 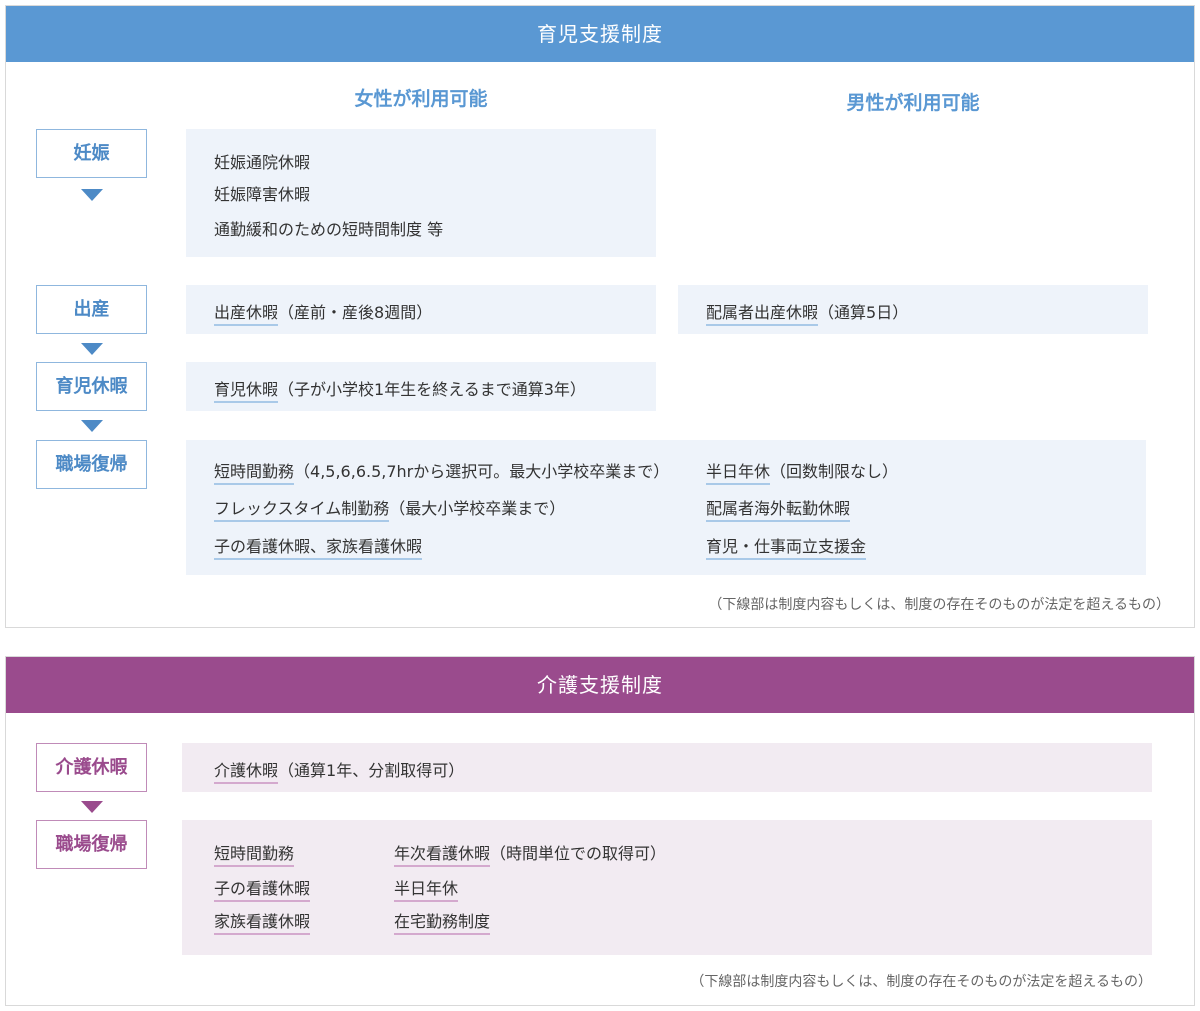 I want to click on return-item: 子の看護休暇, so click(x=262, y=888).